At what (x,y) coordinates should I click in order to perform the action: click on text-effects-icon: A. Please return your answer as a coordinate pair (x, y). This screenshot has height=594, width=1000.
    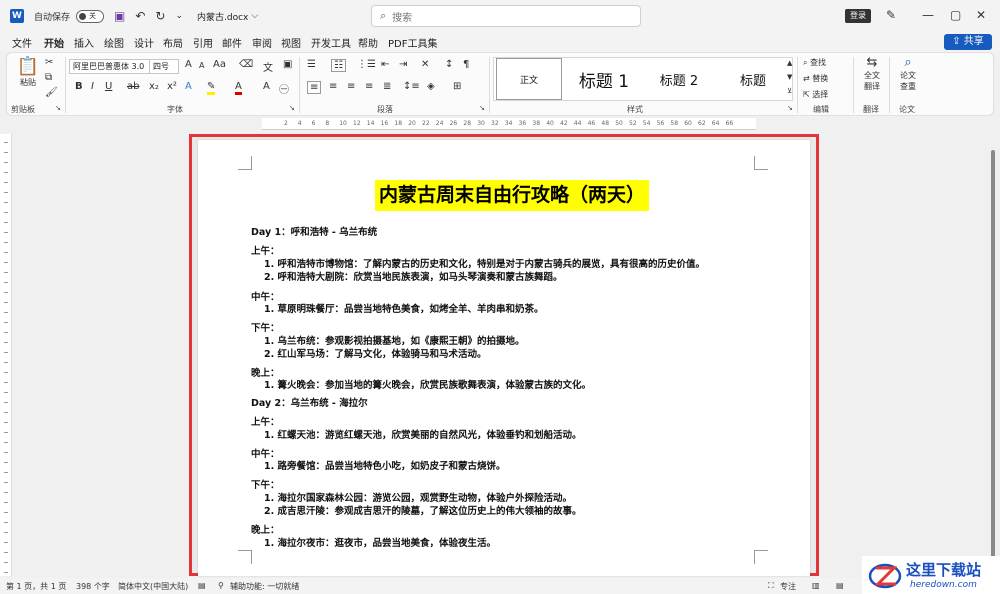
    Looking at the image, I should click on (188, 86).